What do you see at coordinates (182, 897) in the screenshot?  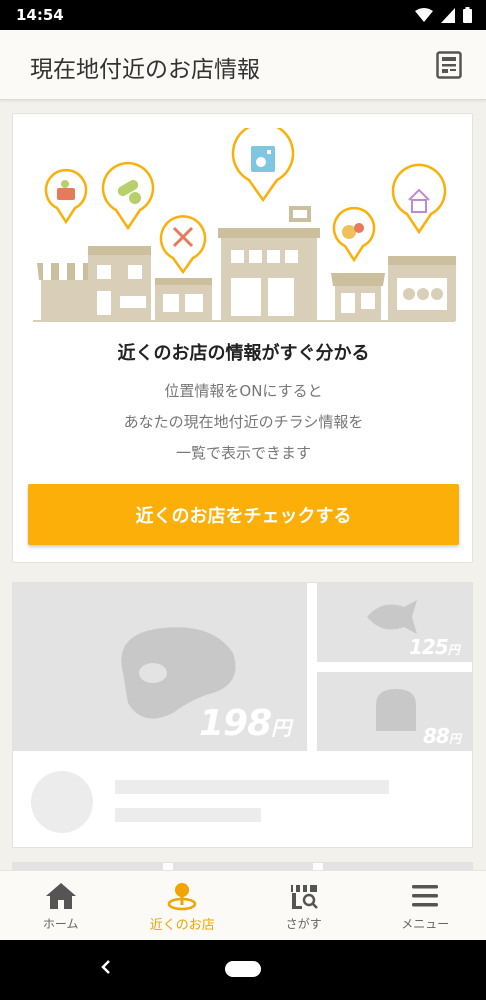 I see `location-pin-icon` at bounding box center [182, 897].